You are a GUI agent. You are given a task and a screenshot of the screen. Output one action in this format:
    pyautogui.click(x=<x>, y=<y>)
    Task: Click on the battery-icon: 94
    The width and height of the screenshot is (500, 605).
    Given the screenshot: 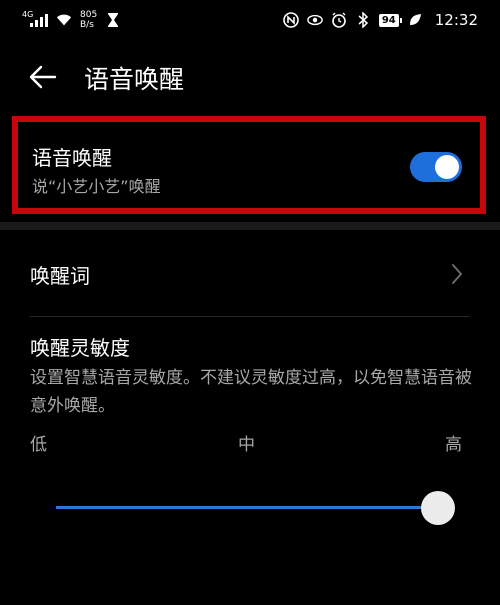 What is the action you would take?
    pyautogui.click(x=390, y=20)
    